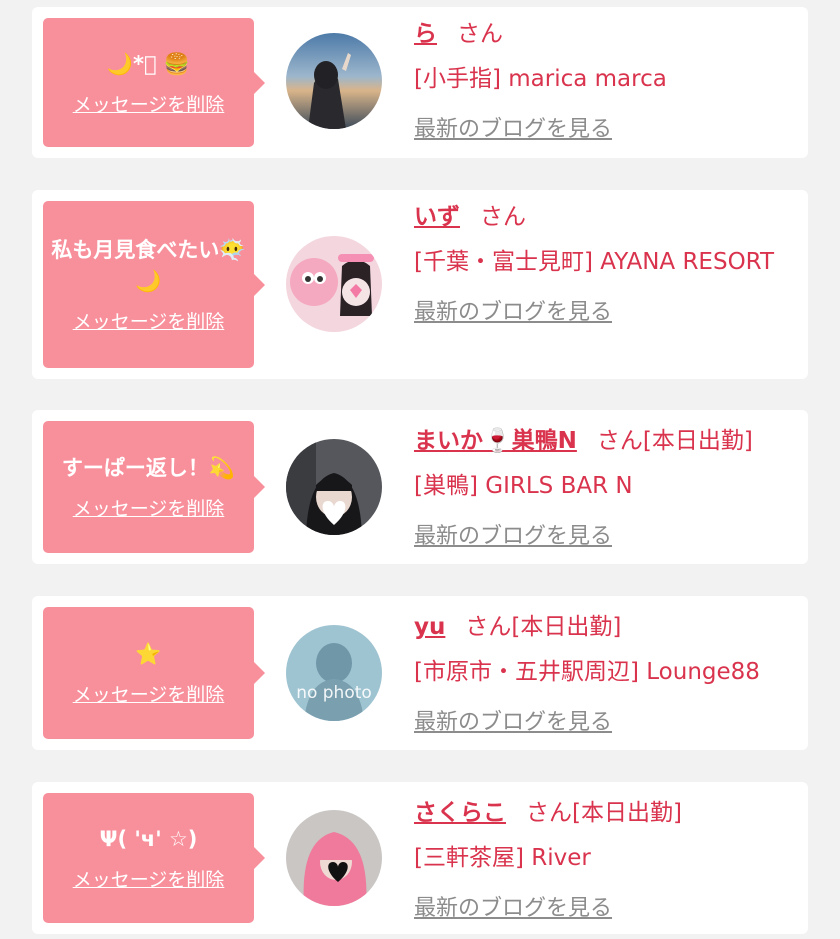  What do you see at coordinates (460, 813) in the screenshot?
I see `user-name-link: さくらこ` at bounding box center [460, 813].